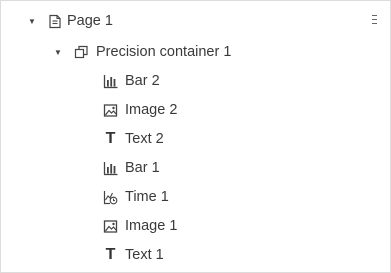 This screenshot has height=273, width=391. I want to click on tree-label: Text 1, so click(144, 255).